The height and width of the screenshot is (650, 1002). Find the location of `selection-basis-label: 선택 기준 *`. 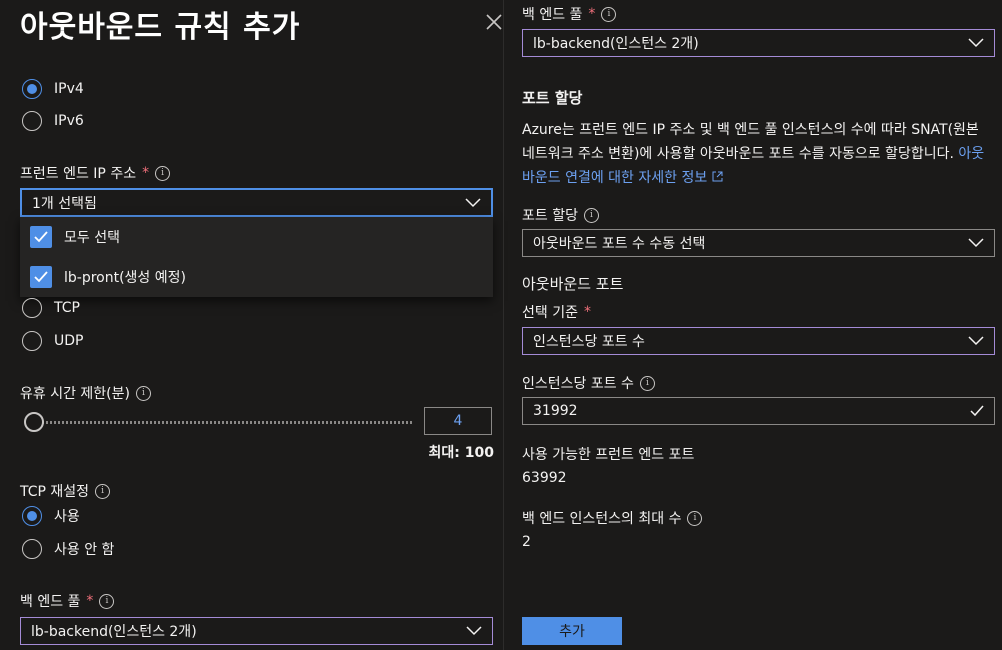

selection-basis-label: 선택 기준 * is located at coordinates (556, 312).